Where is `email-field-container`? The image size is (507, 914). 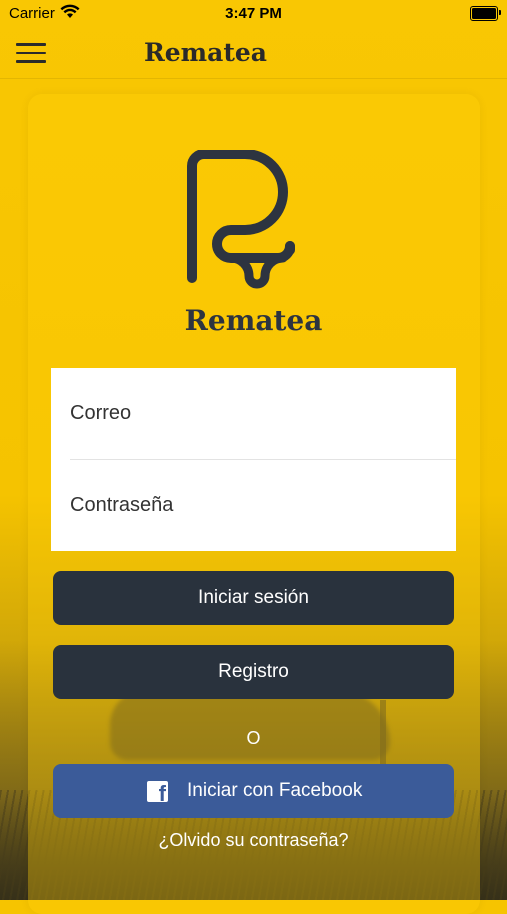 email-field-container is located at coordinates (263, 414).